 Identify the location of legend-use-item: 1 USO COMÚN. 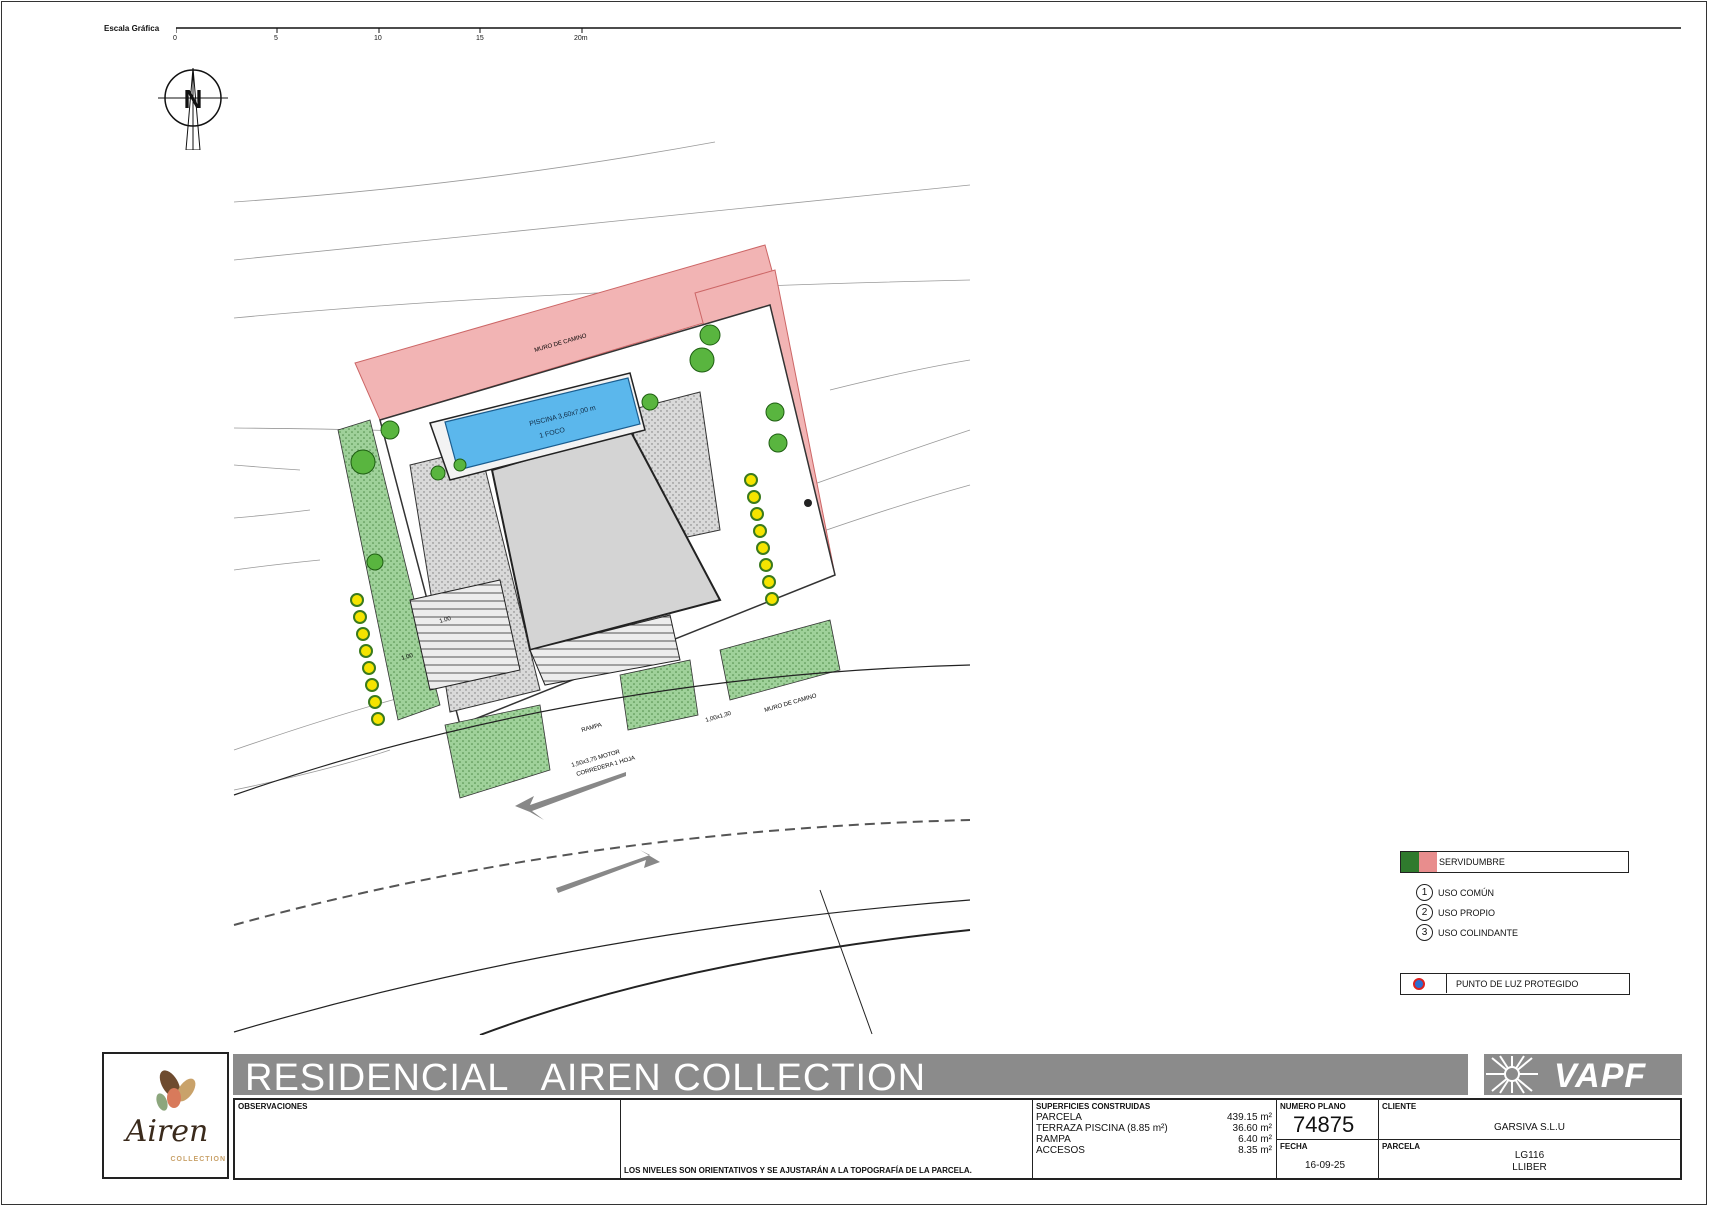
(1455, 892).